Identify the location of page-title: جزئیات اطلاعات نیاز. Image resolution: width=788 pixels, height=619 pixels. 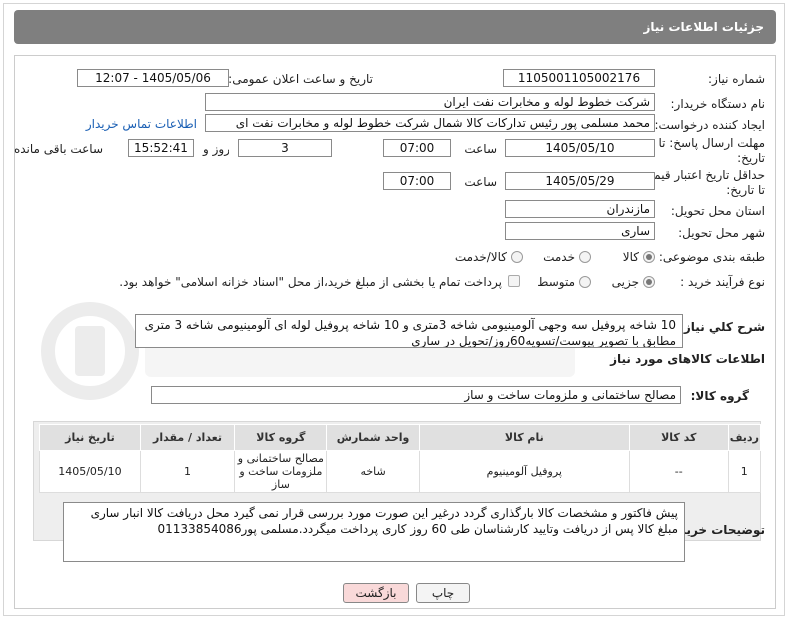
(703, 27).